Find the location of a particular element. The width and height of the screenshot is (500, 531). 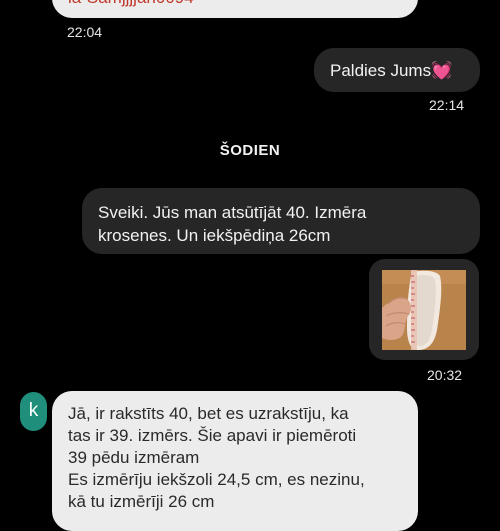

message-link-text: la-Samjjjjan0094 is located at coordinates (131, 4).